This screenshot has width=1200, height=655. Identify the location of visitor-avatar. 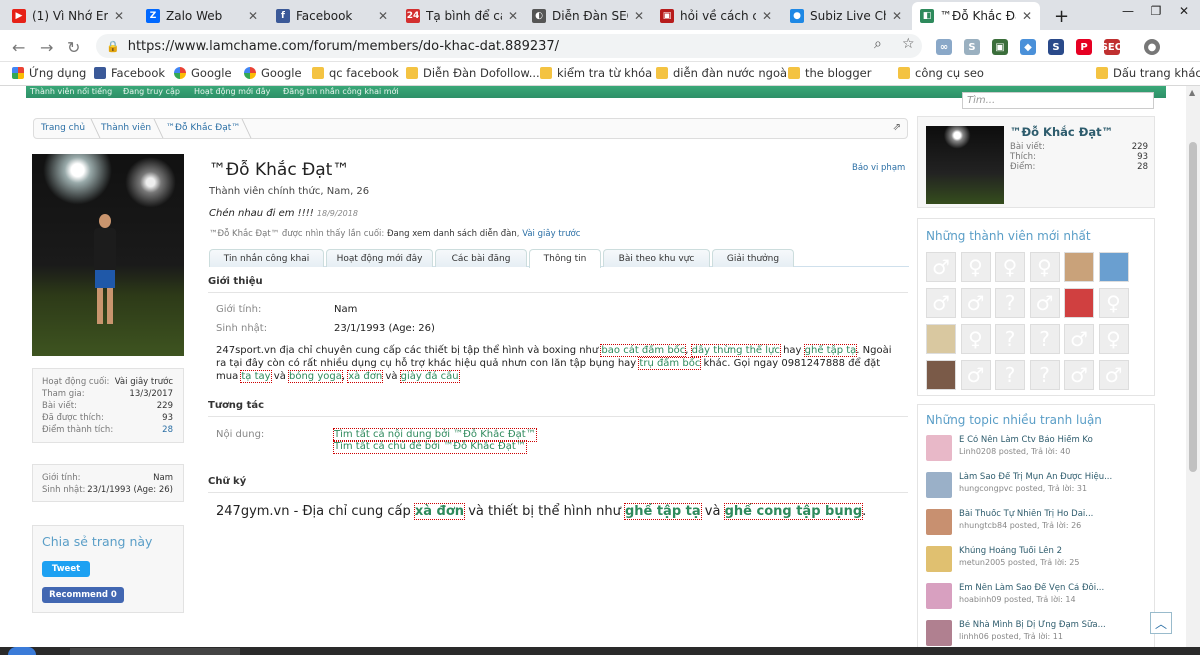
(965, 165).